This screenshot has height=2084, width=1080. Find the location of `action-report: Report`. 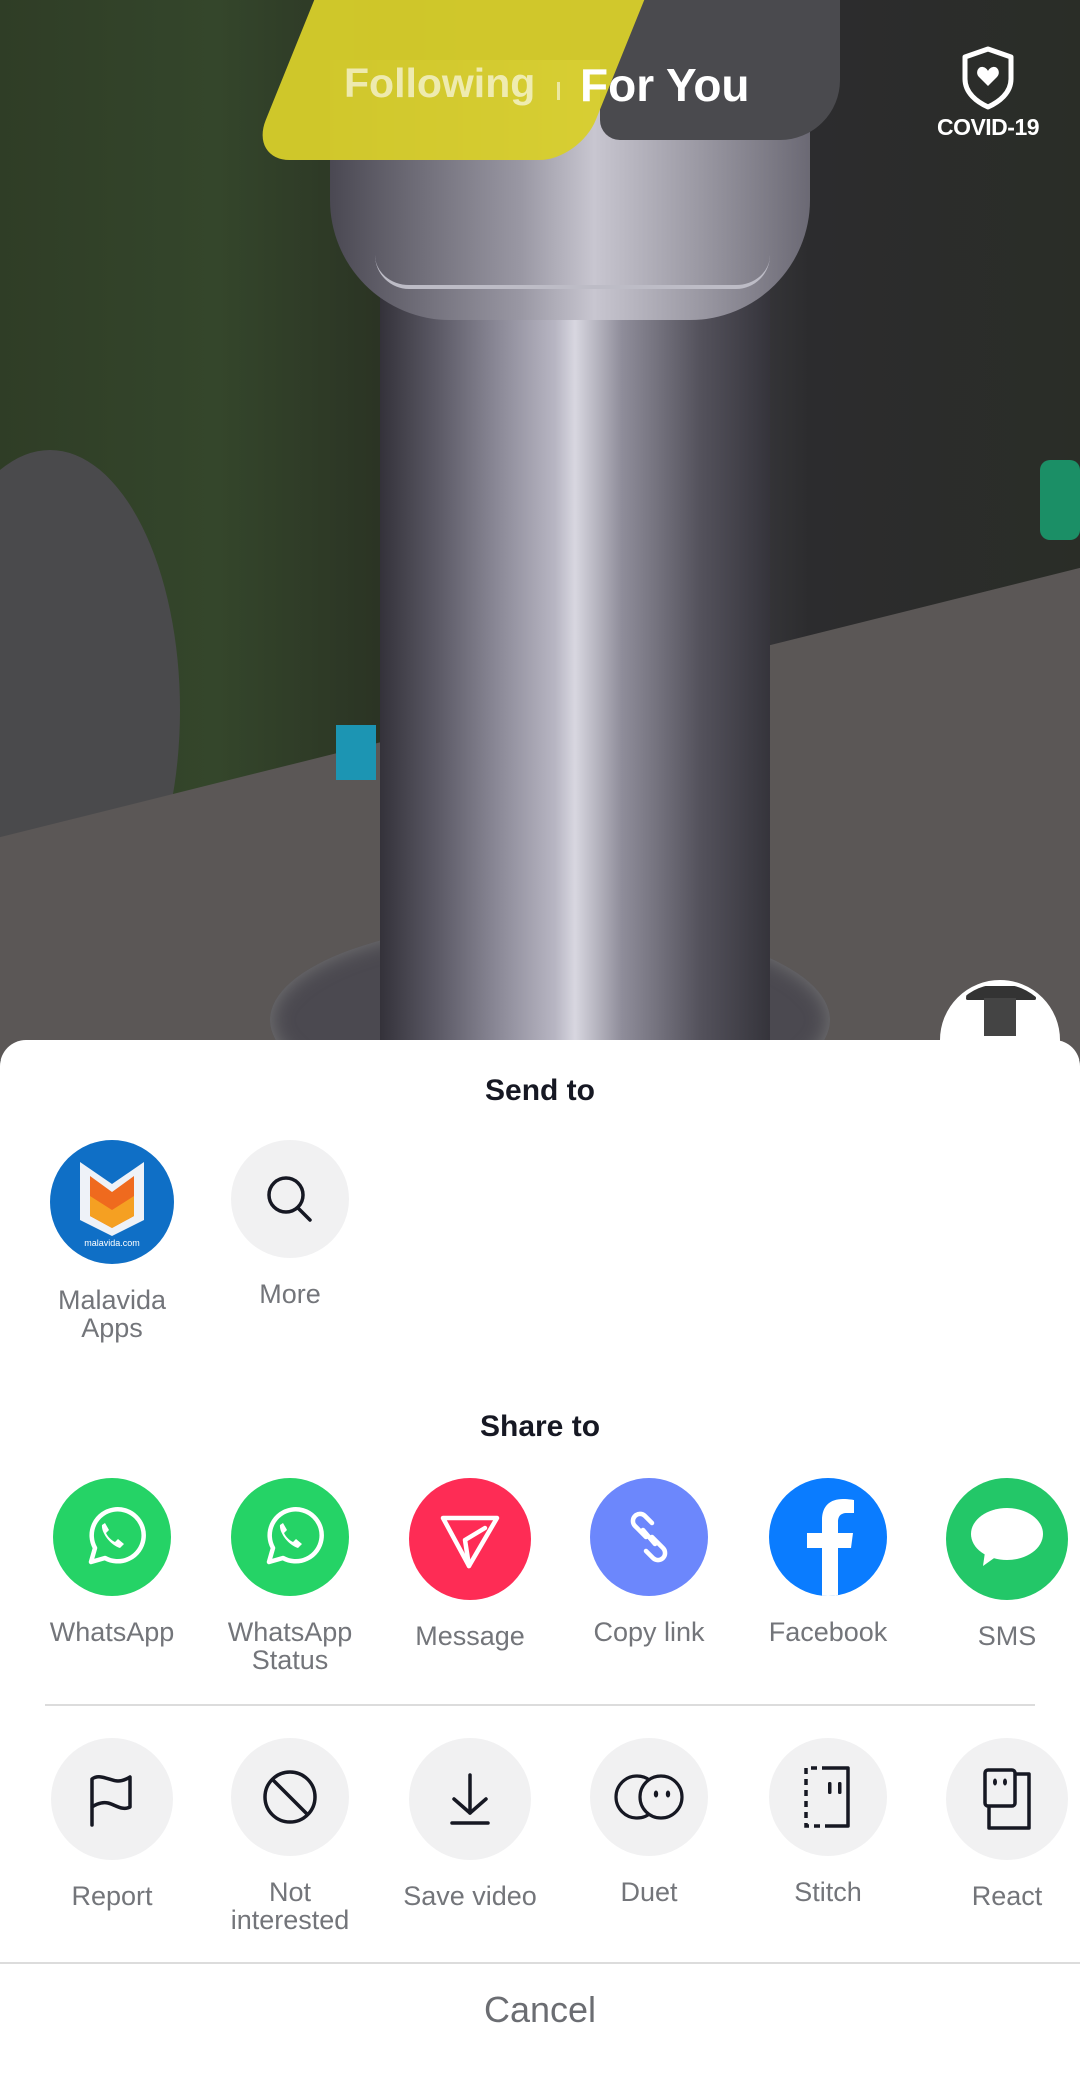

action-report: Report is located at coordinates (112, 1824).